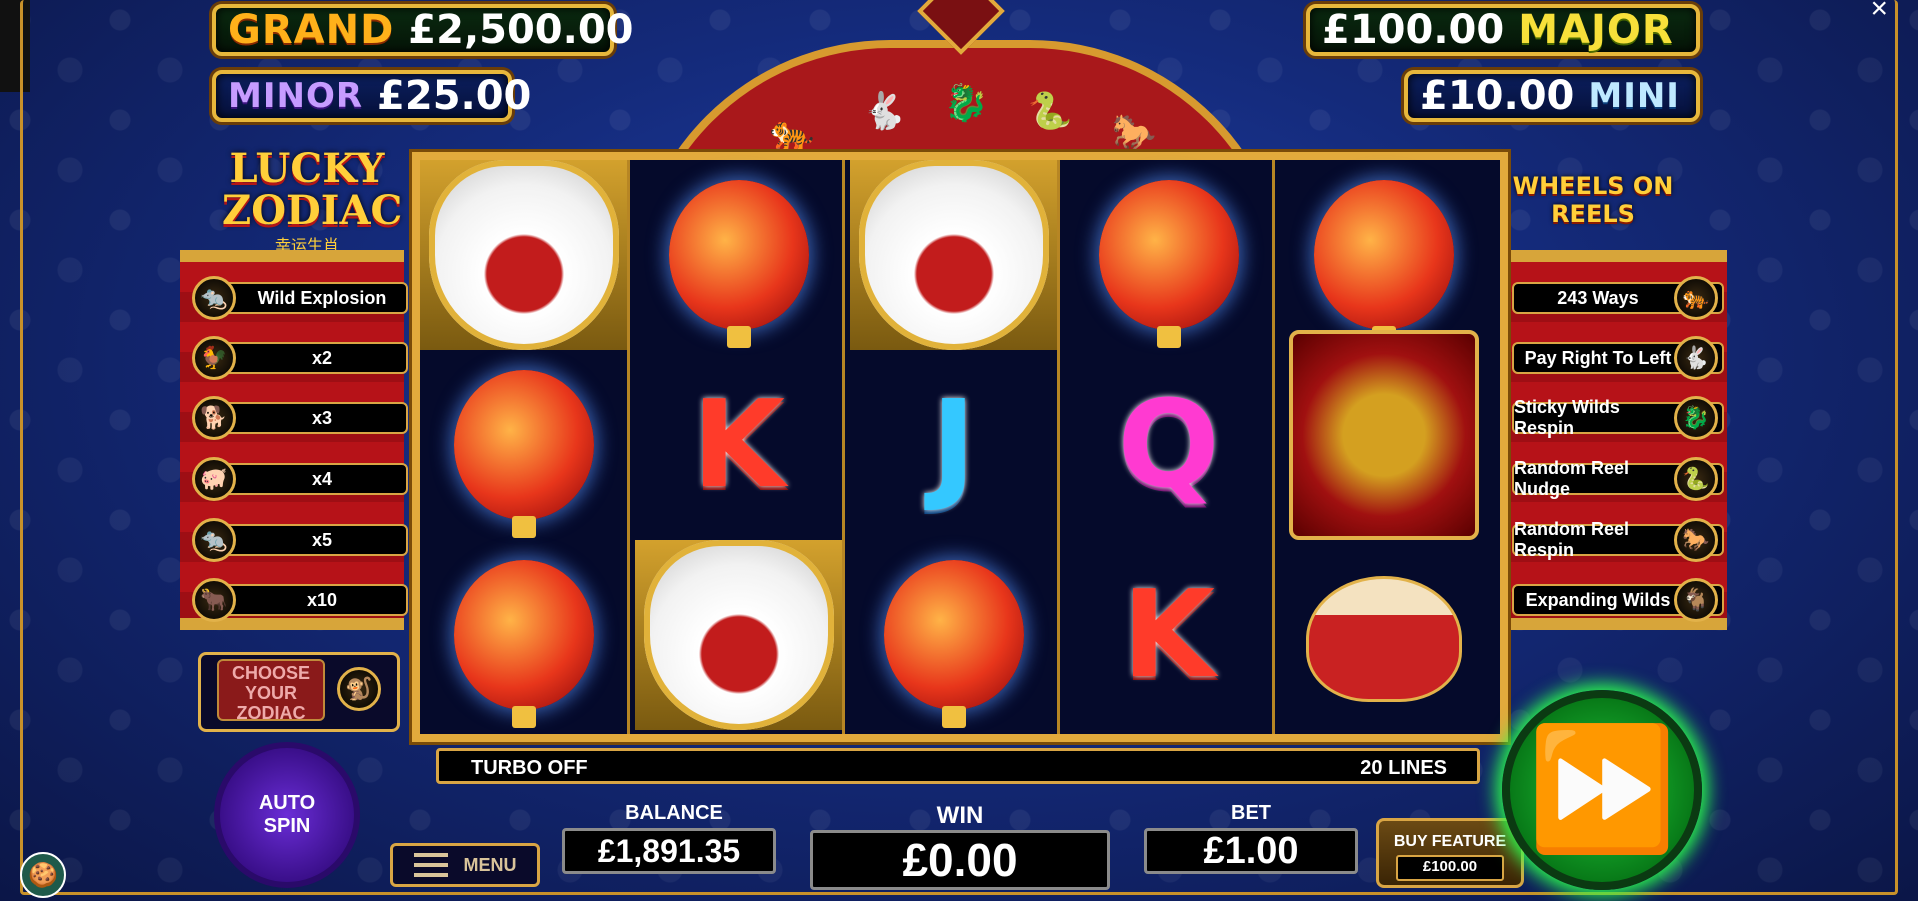  Describe the element at coordinates (359, 689) in the screenshot. I see `monkey-icon: 🐒` at that location.